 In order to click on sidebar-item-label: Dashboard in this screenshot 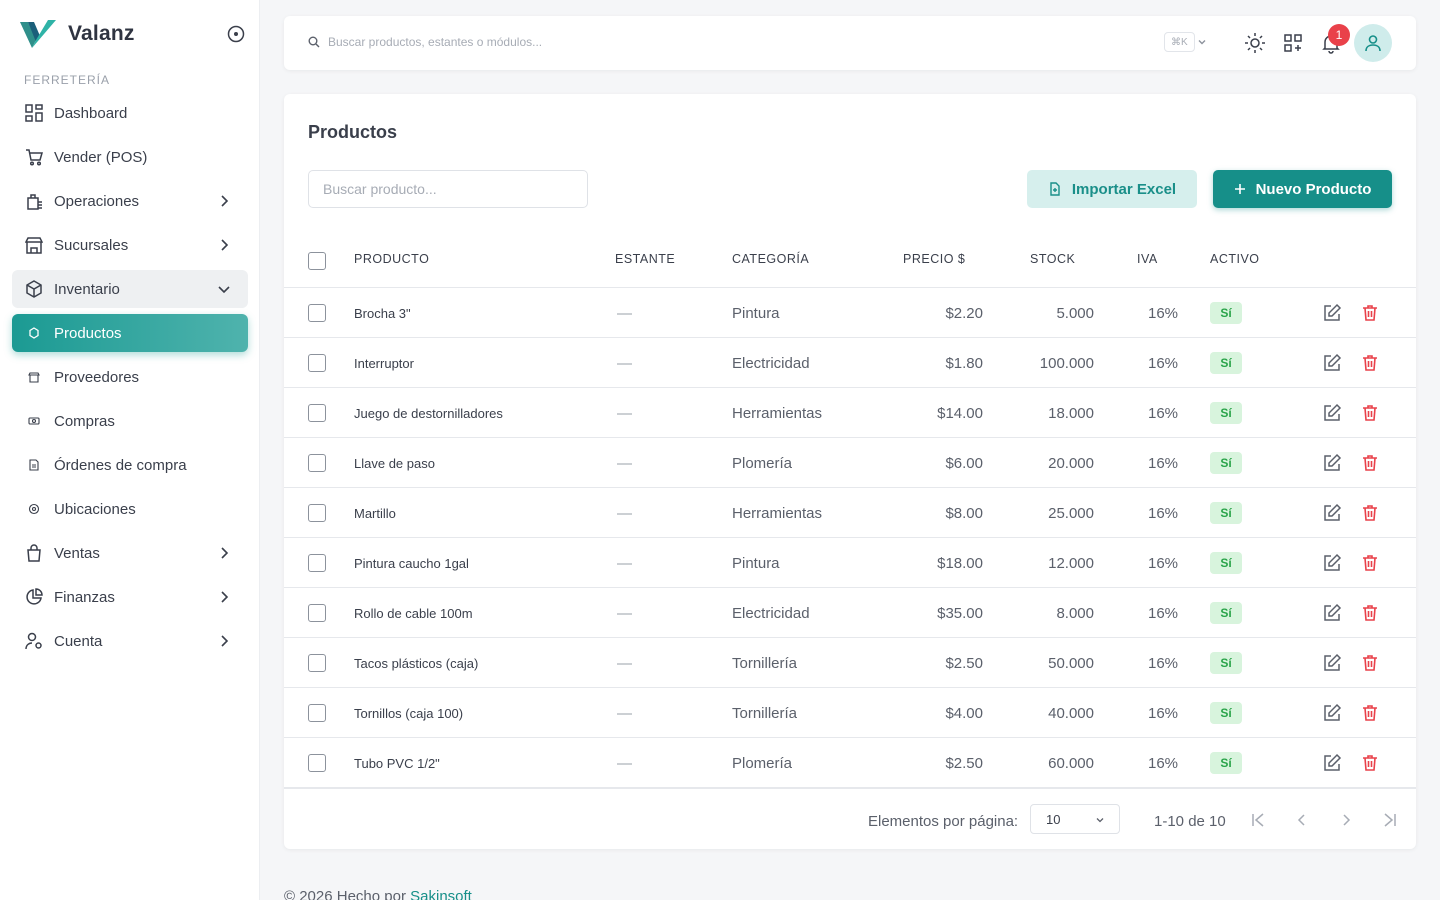, I will do `click(91, 113)`.